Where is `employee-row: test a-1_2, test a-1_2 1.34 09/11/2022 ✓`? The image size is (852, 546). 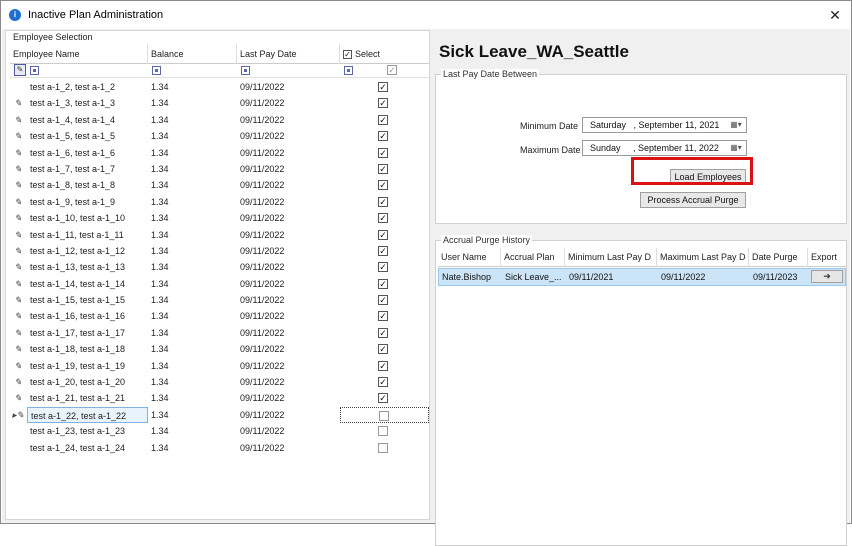
employee-row: test a-1_2, test a-1_2 1.34 09/11/2022 ✓ is located at coordinates (219, 87).